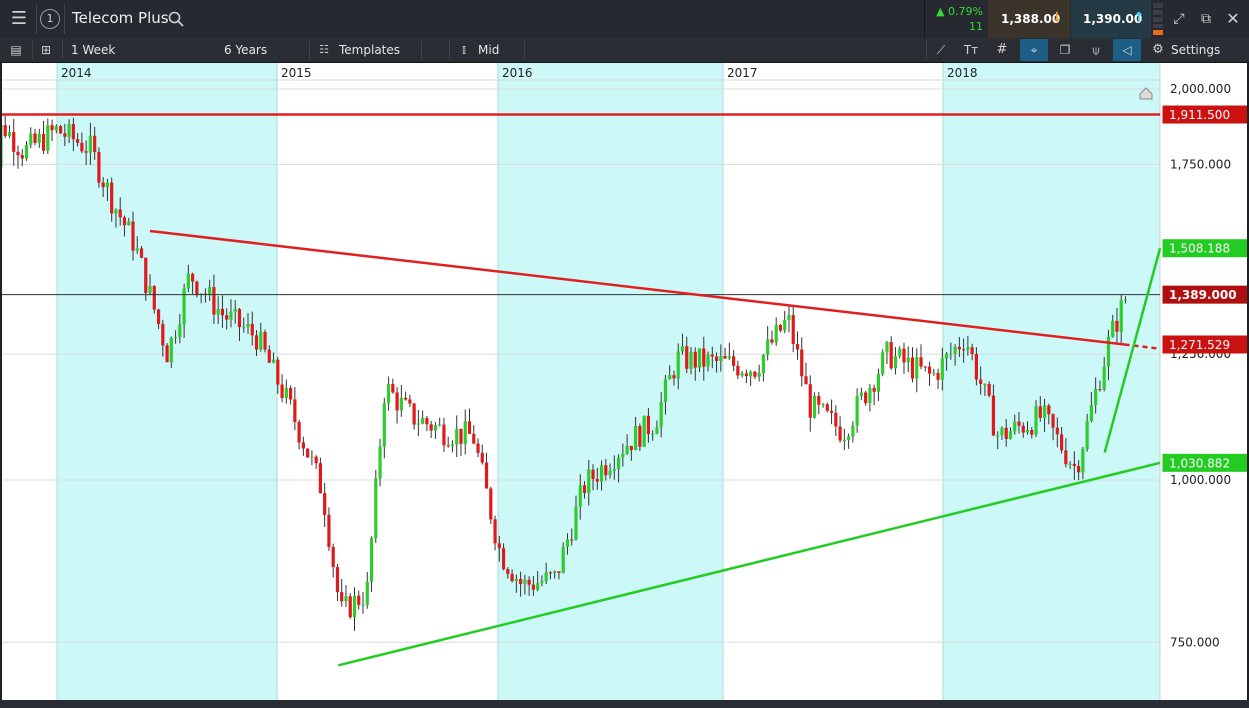 Image resolution: width=1249 pixels, height=708 pixels. I want to click on sell-button: 1,388.00 ↓, so click(1029, 19).